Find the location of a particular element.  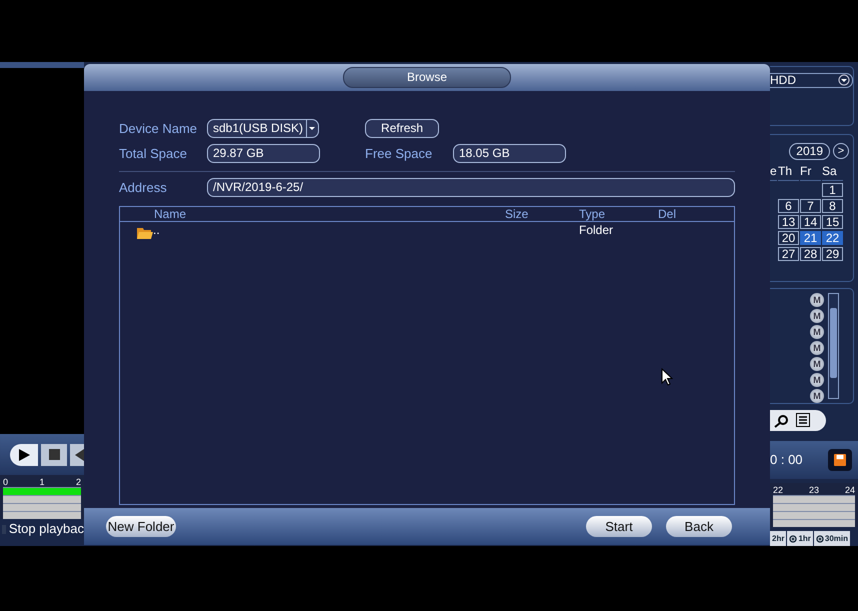

column-header: Type is located at coordinates (592, 213).